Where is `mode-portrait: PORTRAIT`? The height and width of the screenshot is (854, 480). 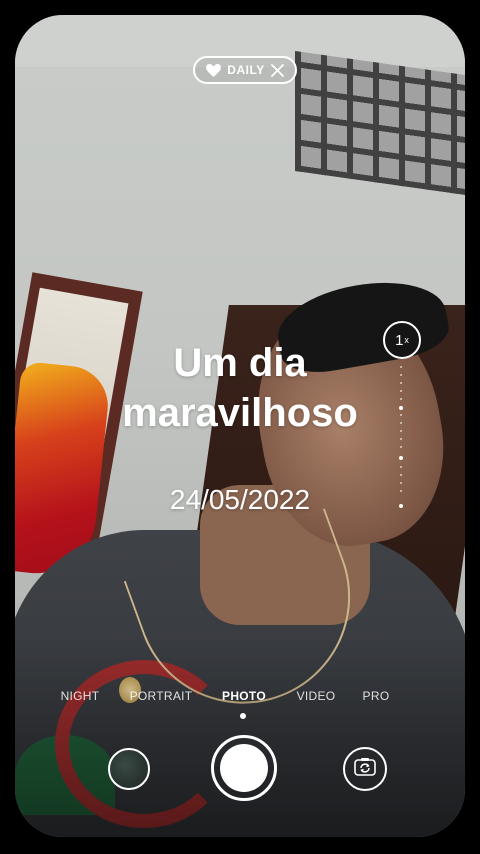
mode-portrait: PORTRAIT is located at coordinates (161, 696).